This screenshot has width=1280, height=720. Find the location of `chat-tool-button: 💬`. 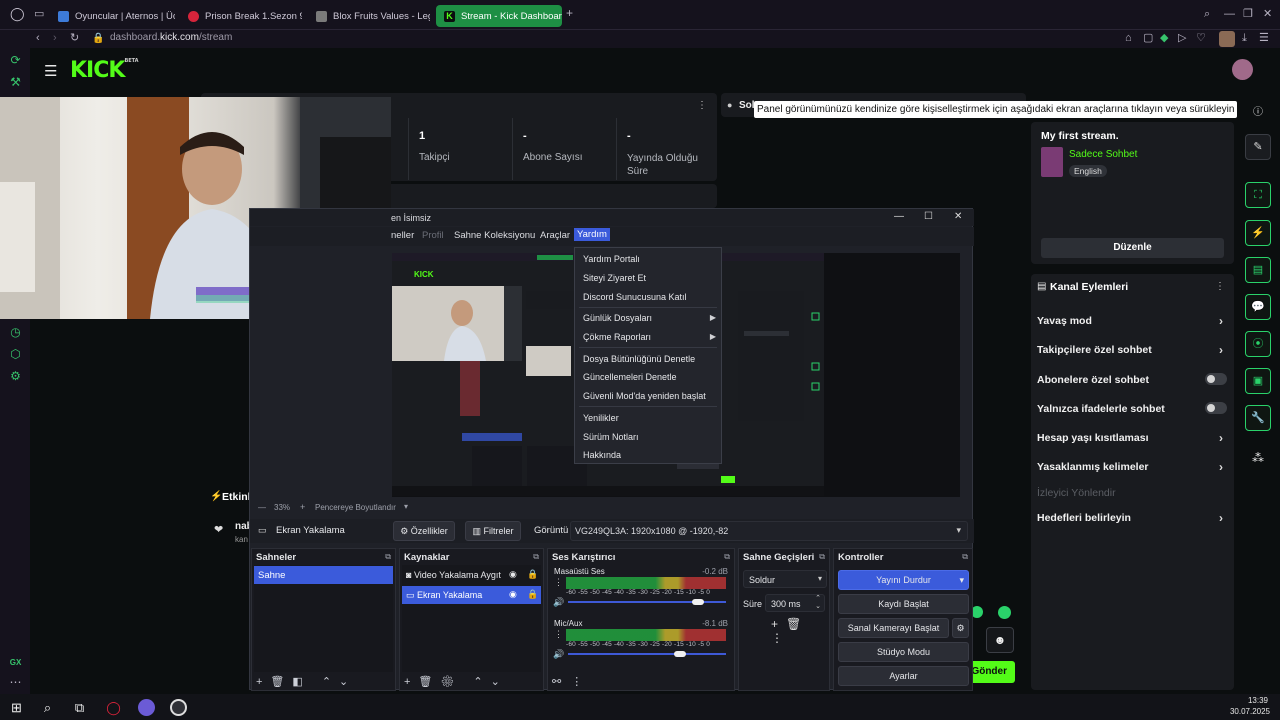

chat-tool-button: 💬 is located at coordinates (1258, 307).